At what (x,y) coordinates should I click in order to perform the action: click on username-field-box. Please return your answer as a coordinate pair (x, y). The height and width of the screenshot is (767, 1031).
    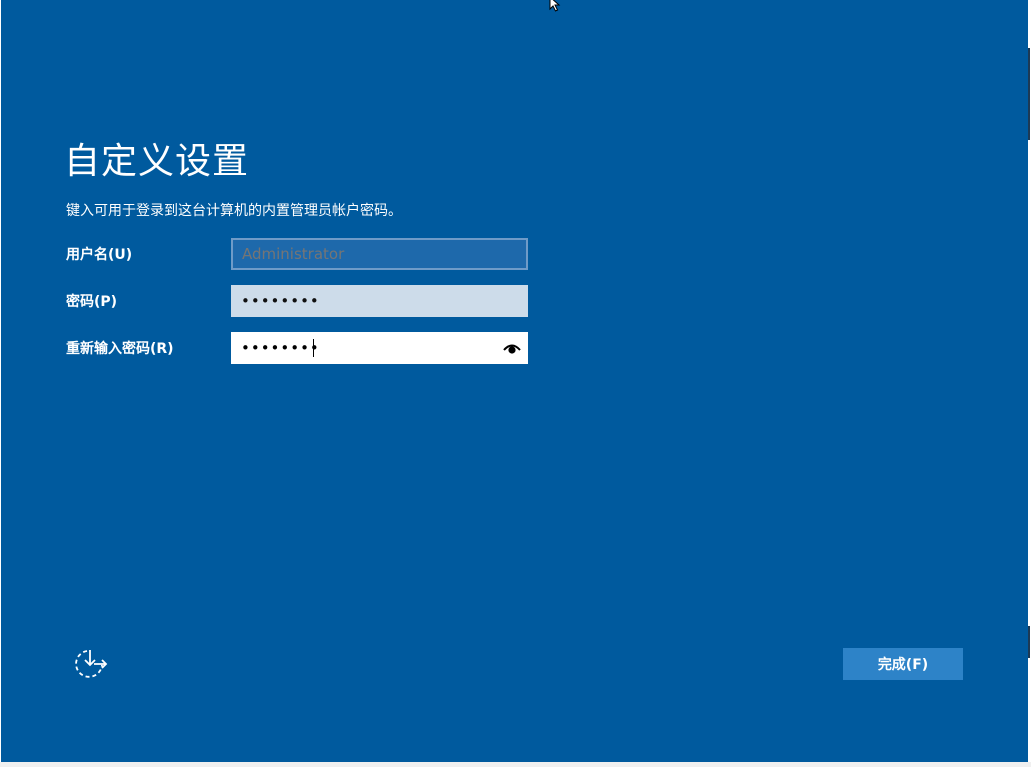
    Looking at the image, I should click on (379, 254).